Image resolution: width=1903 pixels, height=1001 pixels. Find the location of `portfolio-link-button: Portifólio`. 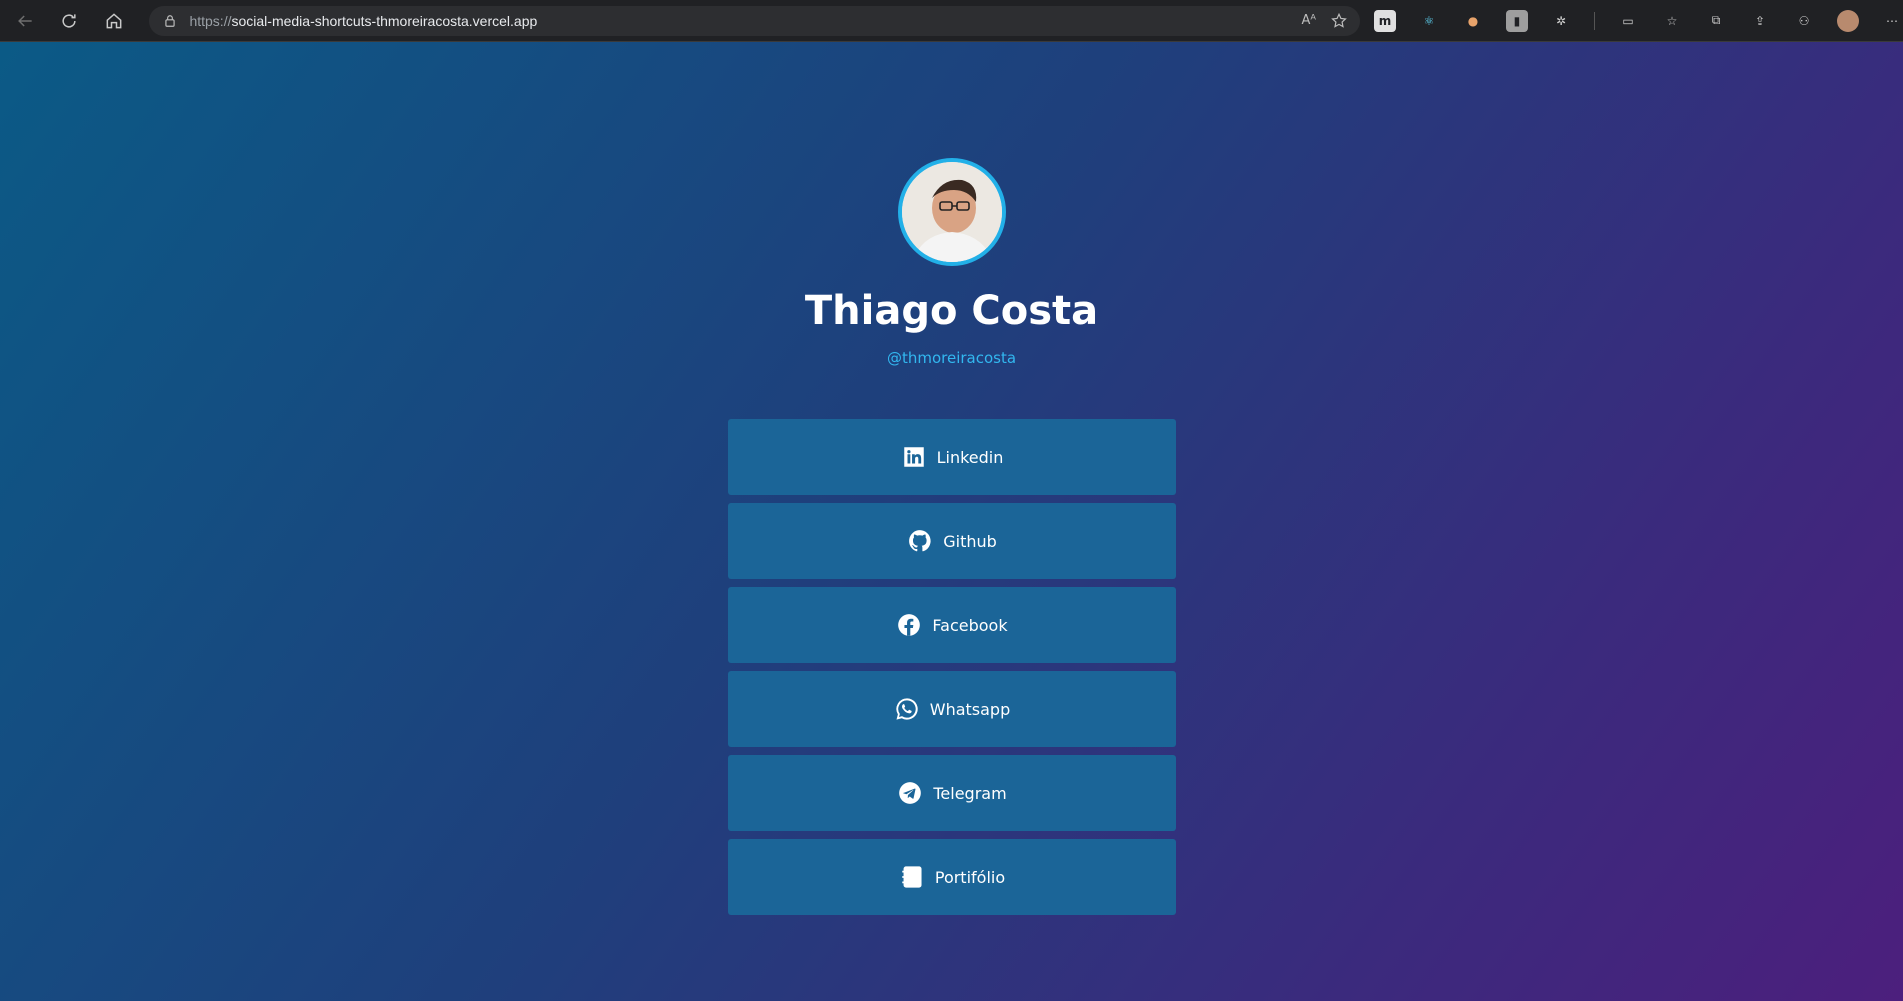

portfolio-link-button: Portifólio is located at coordinates (952, 877).